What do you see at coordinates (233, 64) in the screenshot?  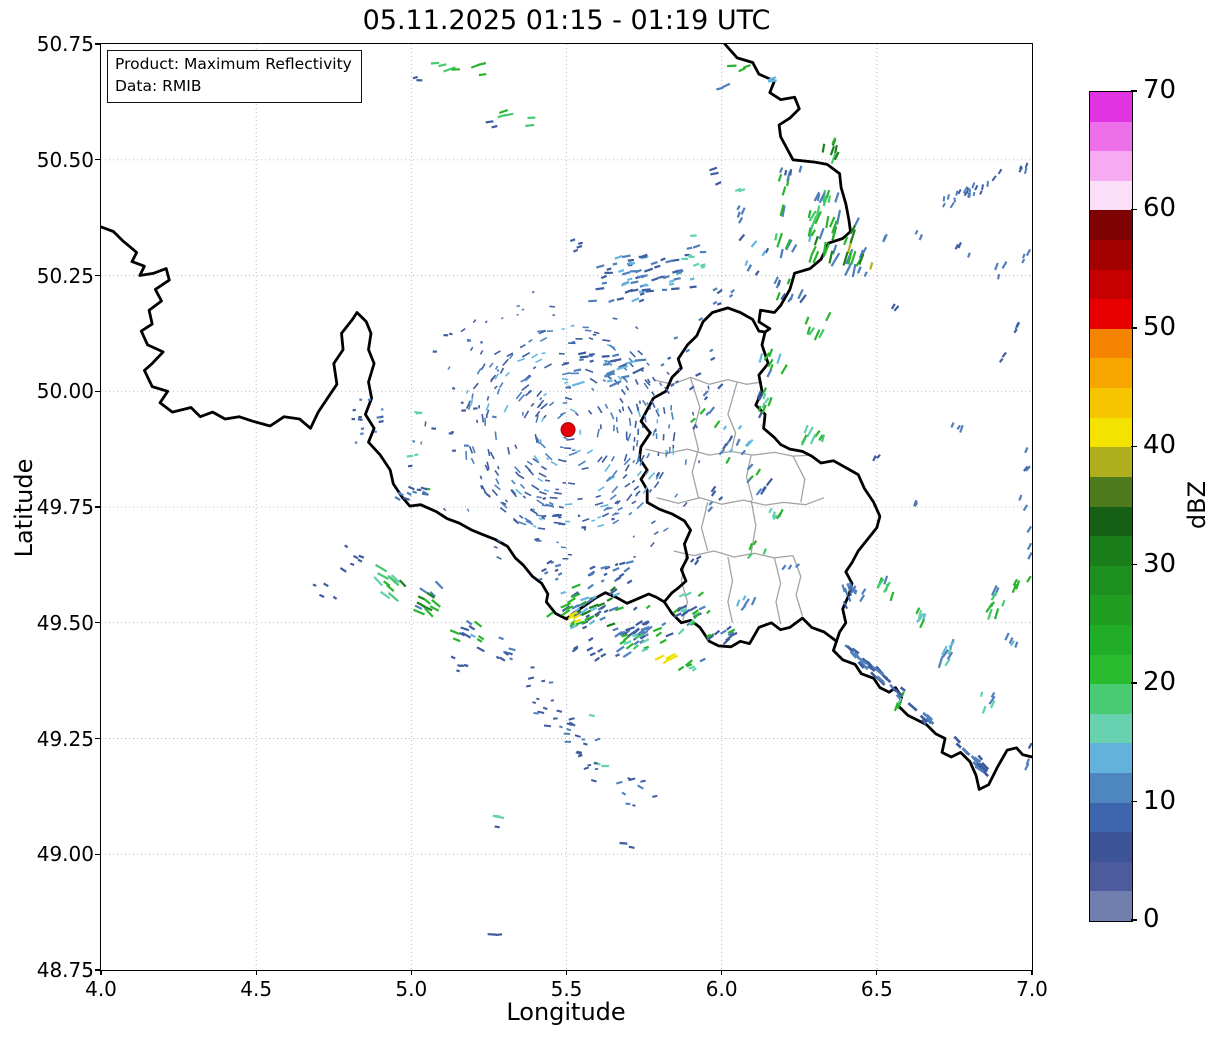 I see `annotation-product: Product: Maximum Reflectivity` at bounding box center [233, 64].